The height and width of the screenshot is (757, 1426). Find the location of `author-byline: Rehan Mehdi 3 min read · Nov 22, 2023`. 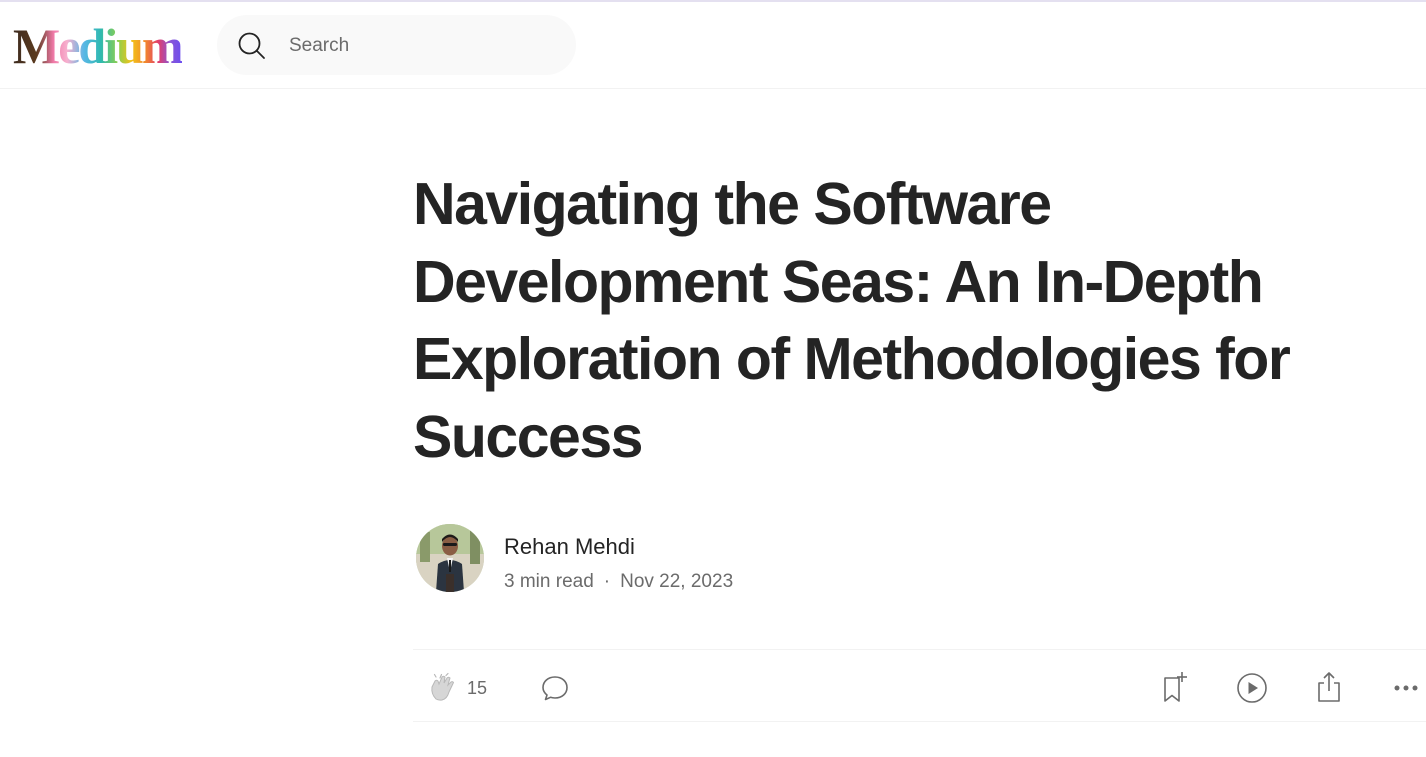

author-byline: Rehan Mehdi 3 min read · Nov 22, 2023 is located at coordinates (716, 559).